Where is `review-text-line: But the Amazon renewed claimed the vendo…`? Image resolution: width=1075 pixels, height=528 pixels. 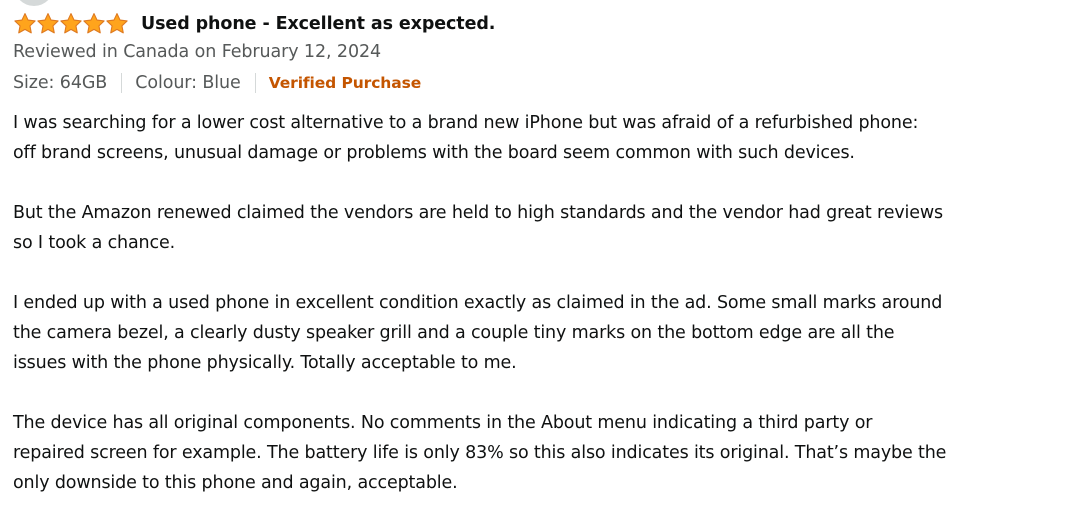 review-text-line: But the Amazon renewed claimed the vendo… is located at coordinates (478, 213).